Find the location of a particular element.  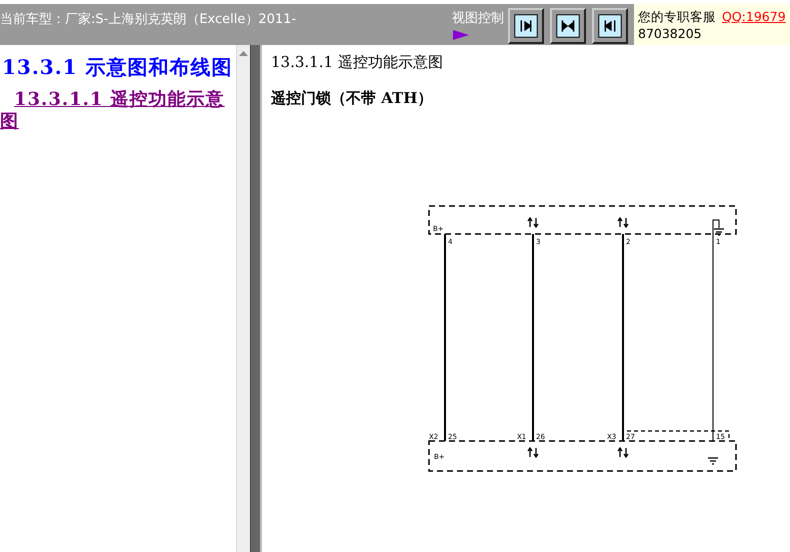

section-title: 13.3.1.1 遥控功能示意图 is located at coordinates (357, 63).